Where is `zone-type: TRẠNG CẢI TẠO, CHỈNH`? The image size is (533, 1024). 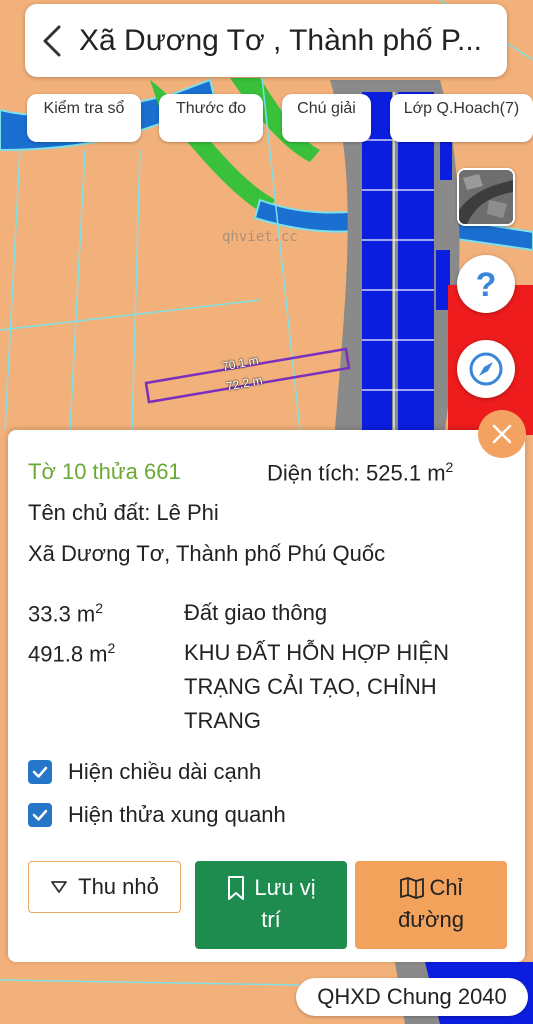
zone-type: TRẠNG CẢI TẠO, CHỈNH is located at coordinates (310, 686).